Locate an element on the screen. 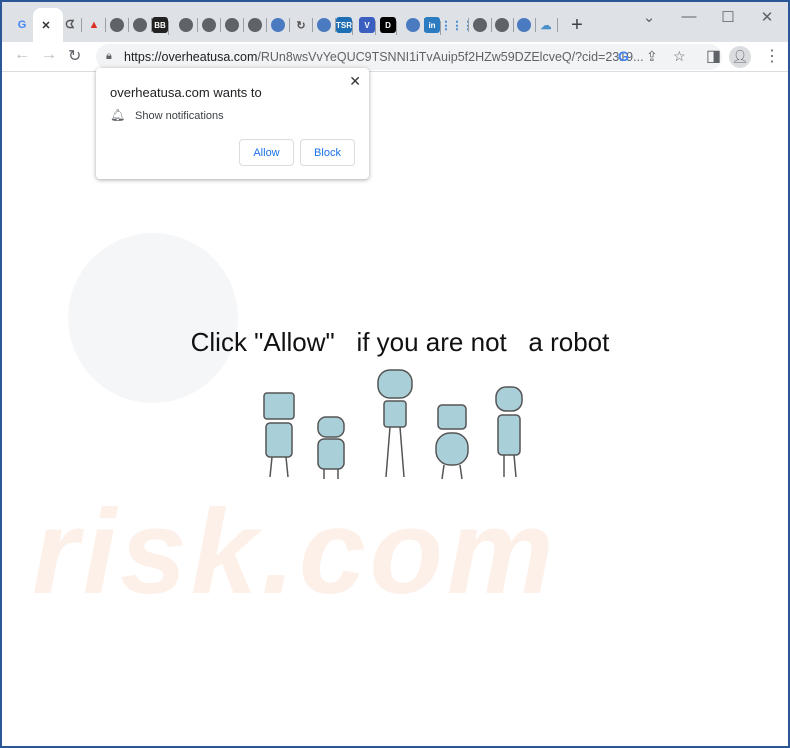 The height and width of the screenshot is (748, 790). tsr-icon: TSR is located at coordinates (344, 26).